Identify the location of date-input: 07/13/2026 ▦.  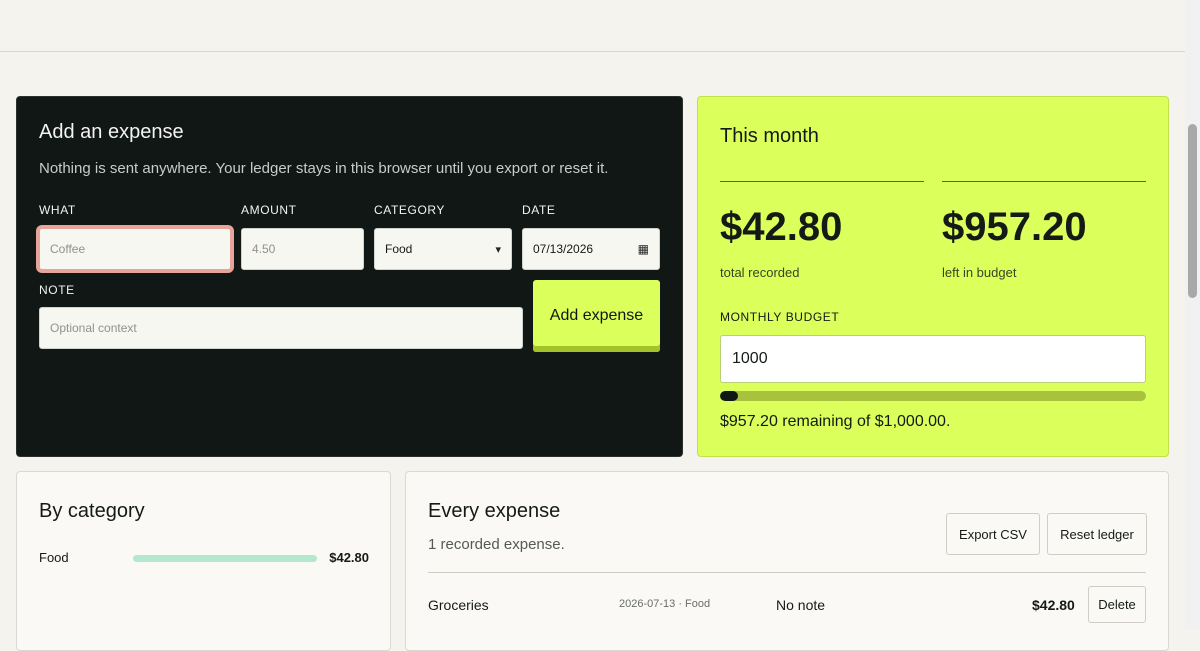
(591, 249).